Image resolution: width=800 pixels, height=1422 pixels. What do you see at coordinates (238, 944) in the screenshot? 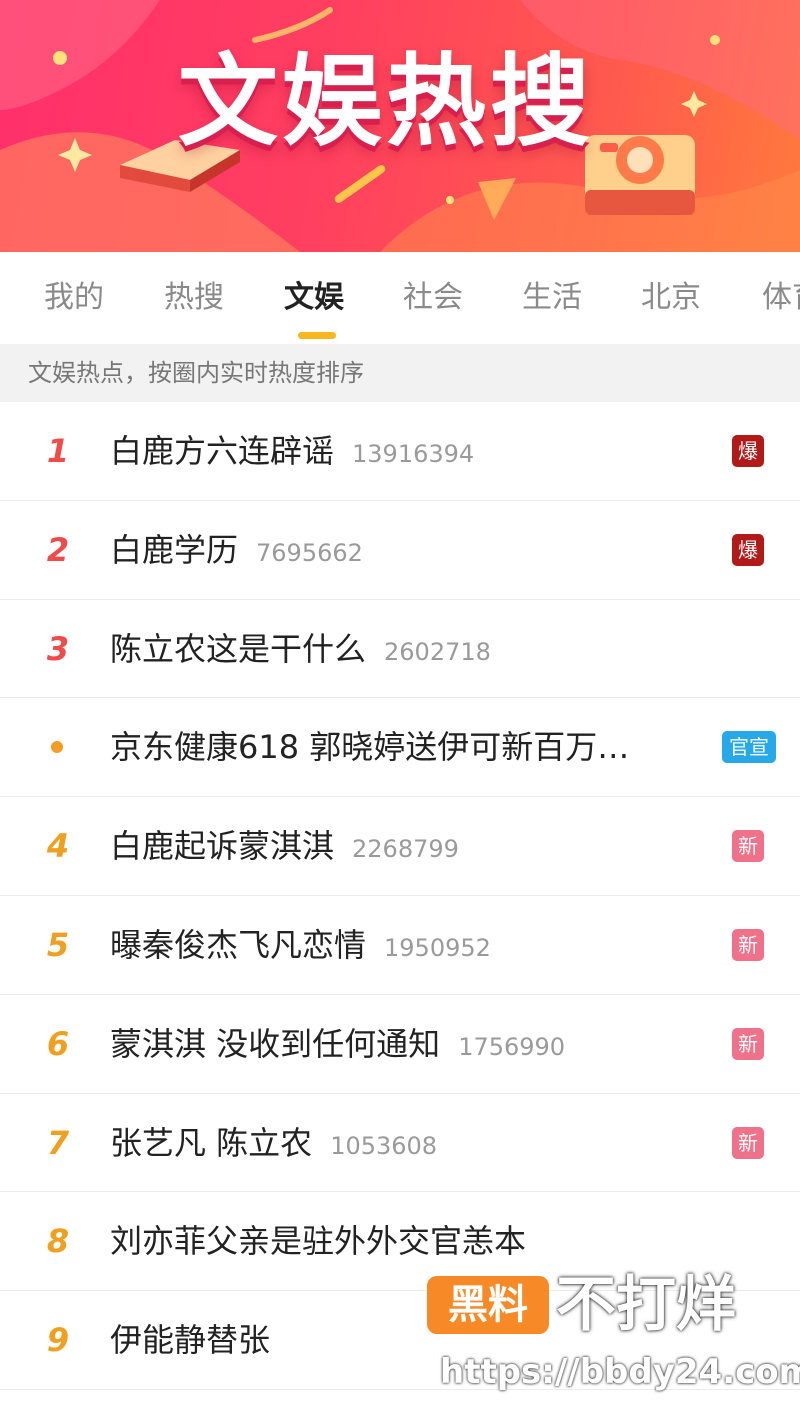
I see `item-title: 曝秦俊杰飞凡恋情` at bounding box center [238, 944].